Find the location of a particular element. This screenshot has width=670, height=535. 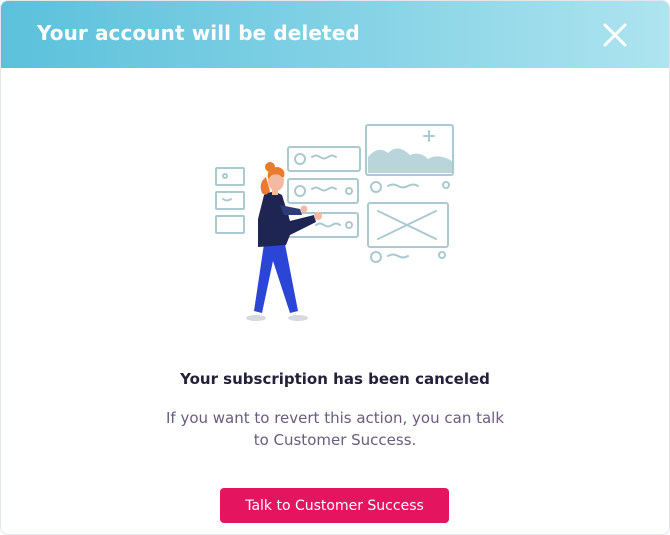

modal-header: Your account will be deleted is located at coordinates (335, 34).